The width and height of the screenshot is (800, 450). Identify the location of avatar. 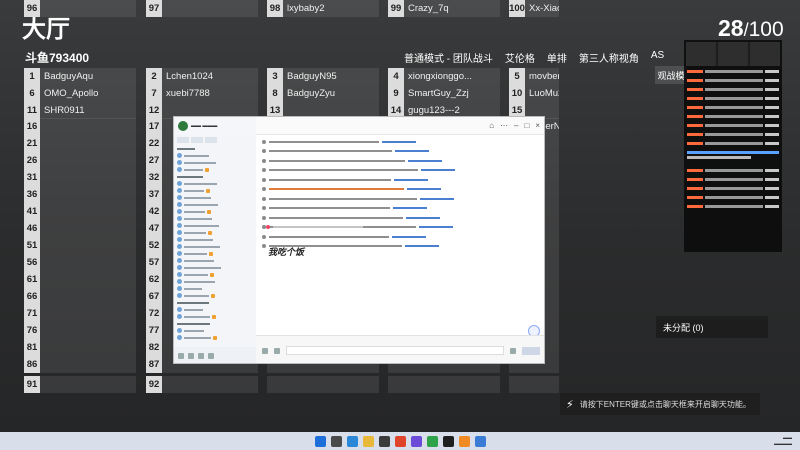
(183, 126).